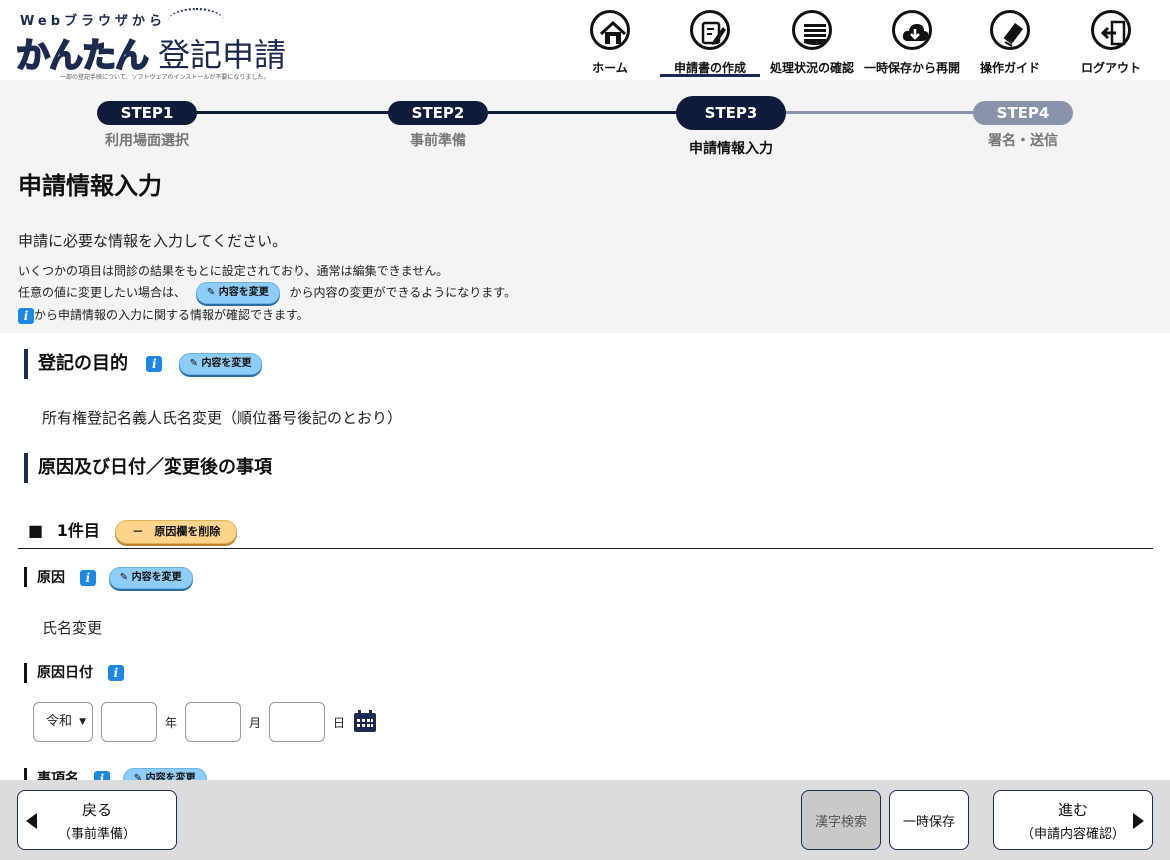 The width and height of the screenshot is (1170, 860). Describe the element at coordinates (1009, 68) in the screenshot. I see `nav-guide-label: 操作ガイド` at that location.